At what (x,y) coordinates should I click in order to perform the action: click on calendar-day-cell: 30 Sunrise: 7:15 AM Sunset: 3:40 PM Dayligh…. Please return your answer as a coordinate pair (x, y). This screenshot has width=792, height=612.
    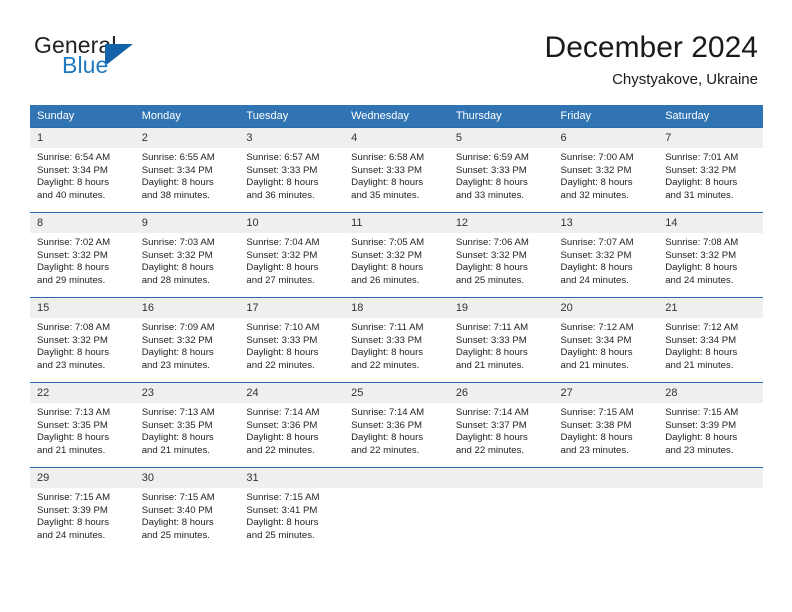
    Looking at the image, I should click on (187, 510).